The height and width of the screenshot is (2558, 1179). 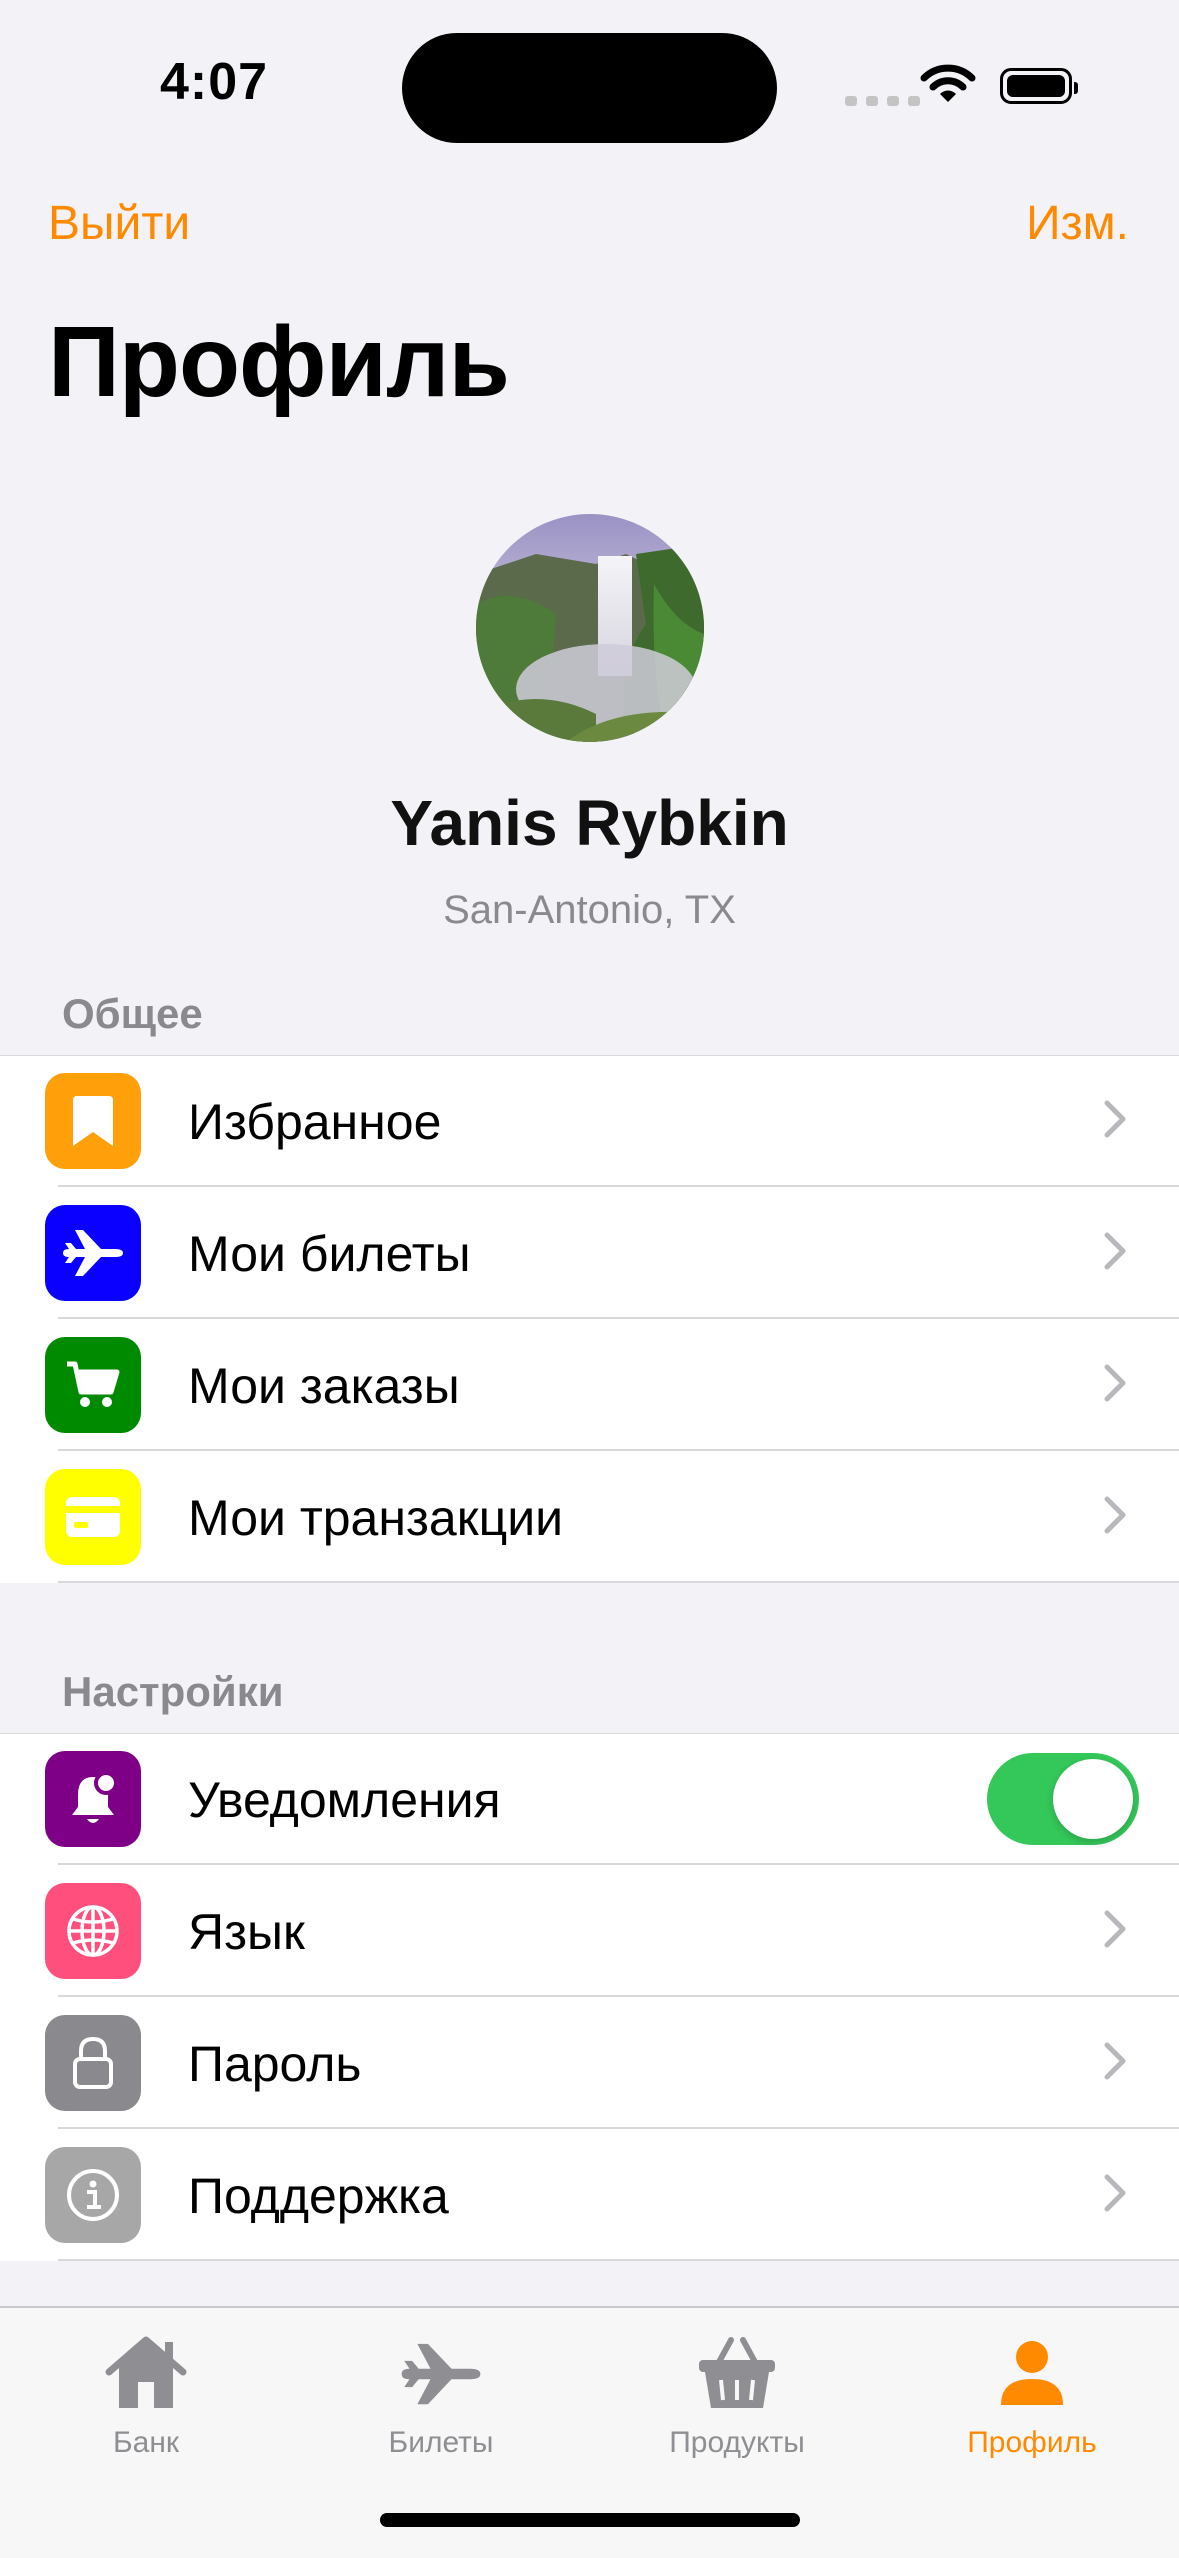 I want to click on list-item-my-orders: Мои заказы, so click(x=589, y=1385).